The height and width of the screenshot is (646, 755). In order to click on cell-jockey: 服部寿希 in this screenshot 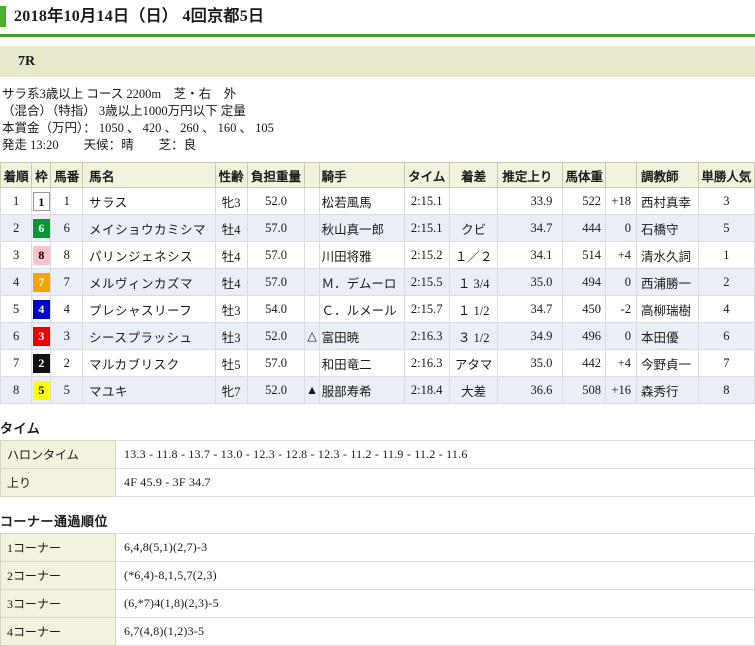, I will do `click(361, 390)`.